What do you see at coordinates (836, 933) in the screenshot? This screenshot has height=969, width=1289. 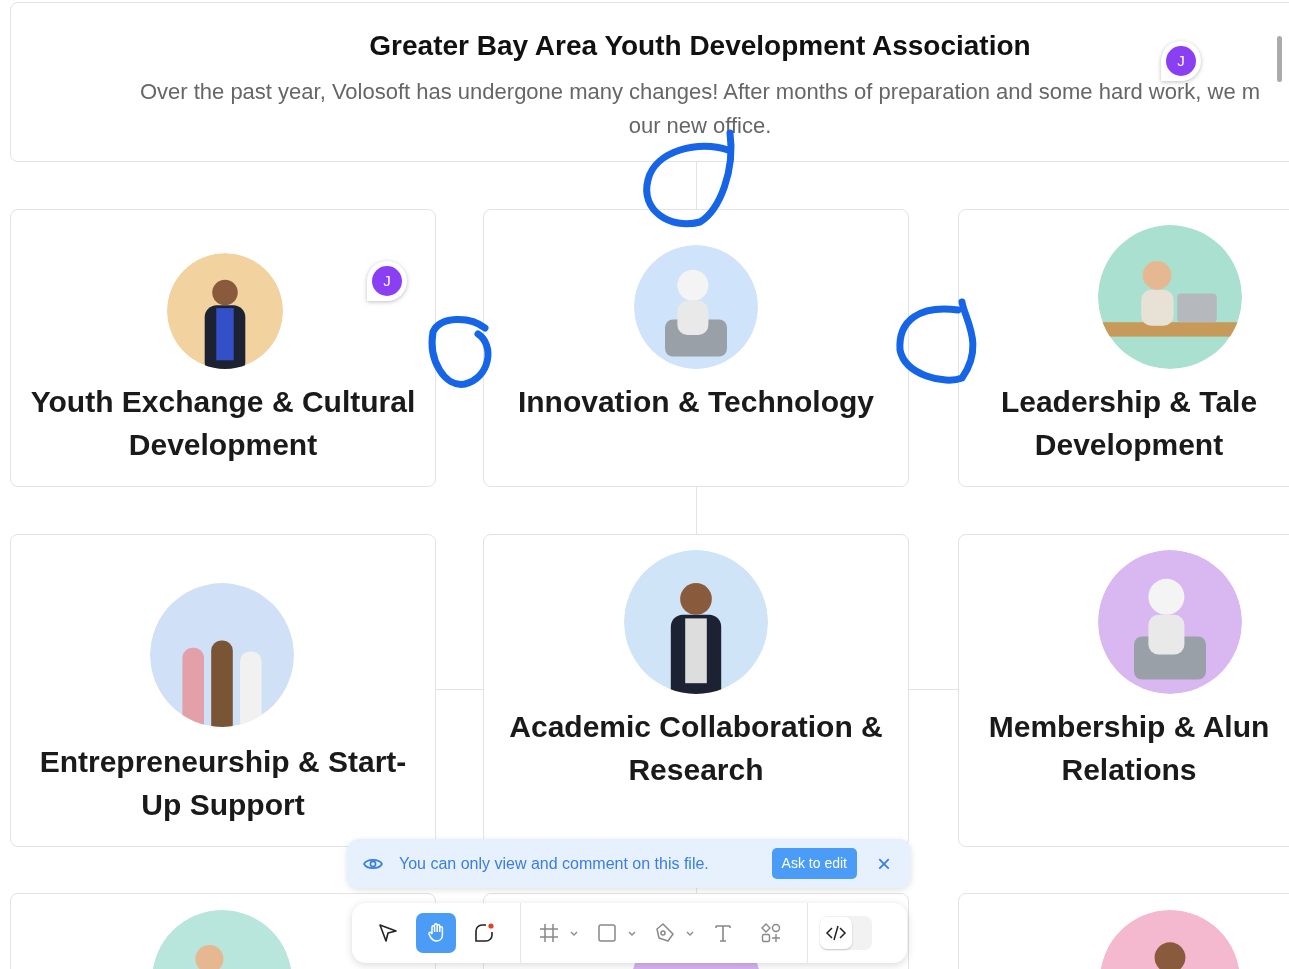 I see `code-tool` at bounding box center [836, 933].